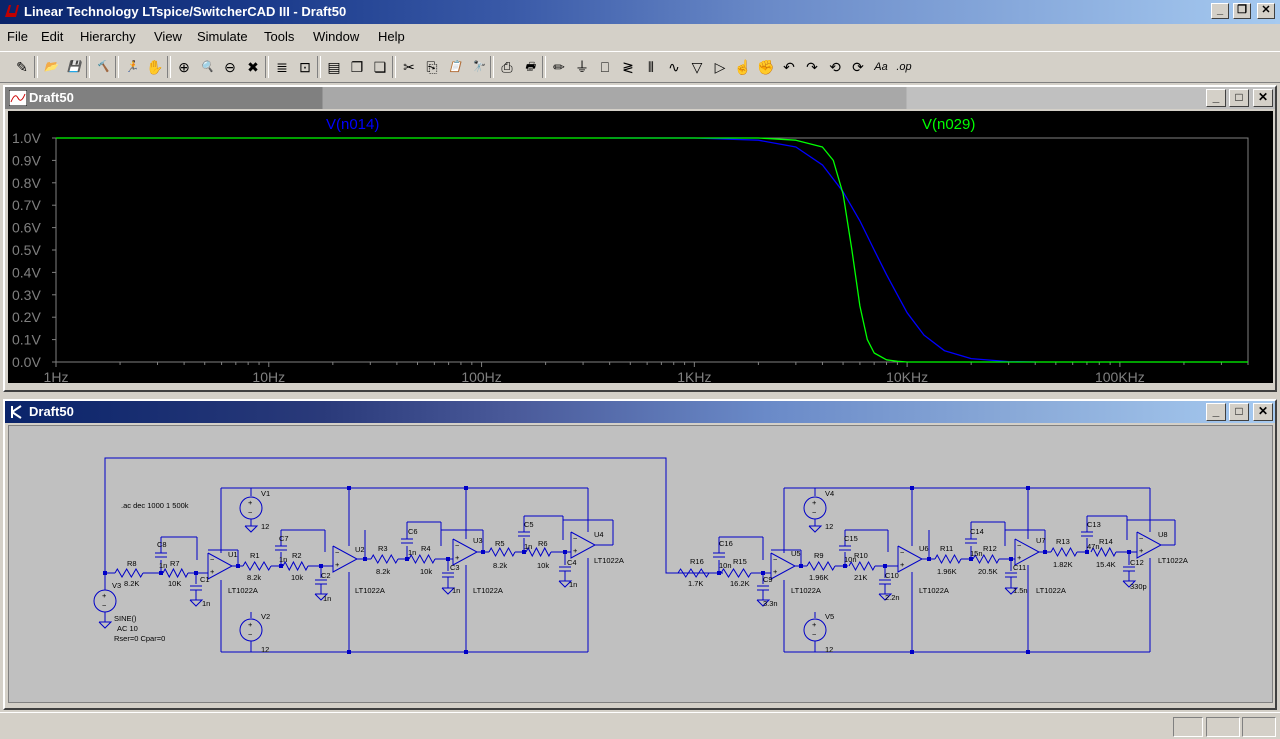  Describe the element at coordinates (184, 67) in the screenshot. I see `zoom-in-icon: ⊕` at that location.